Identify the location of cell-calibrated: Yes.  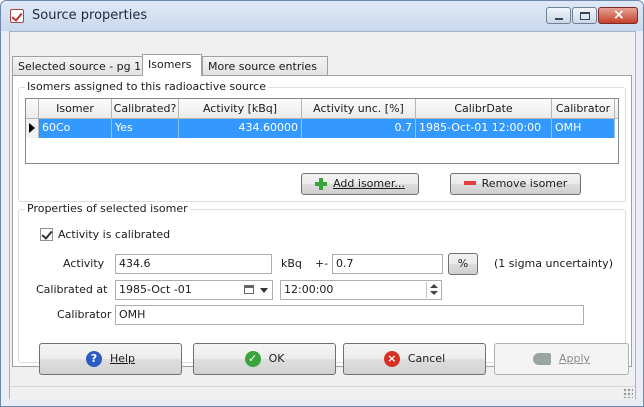
(145, 128).